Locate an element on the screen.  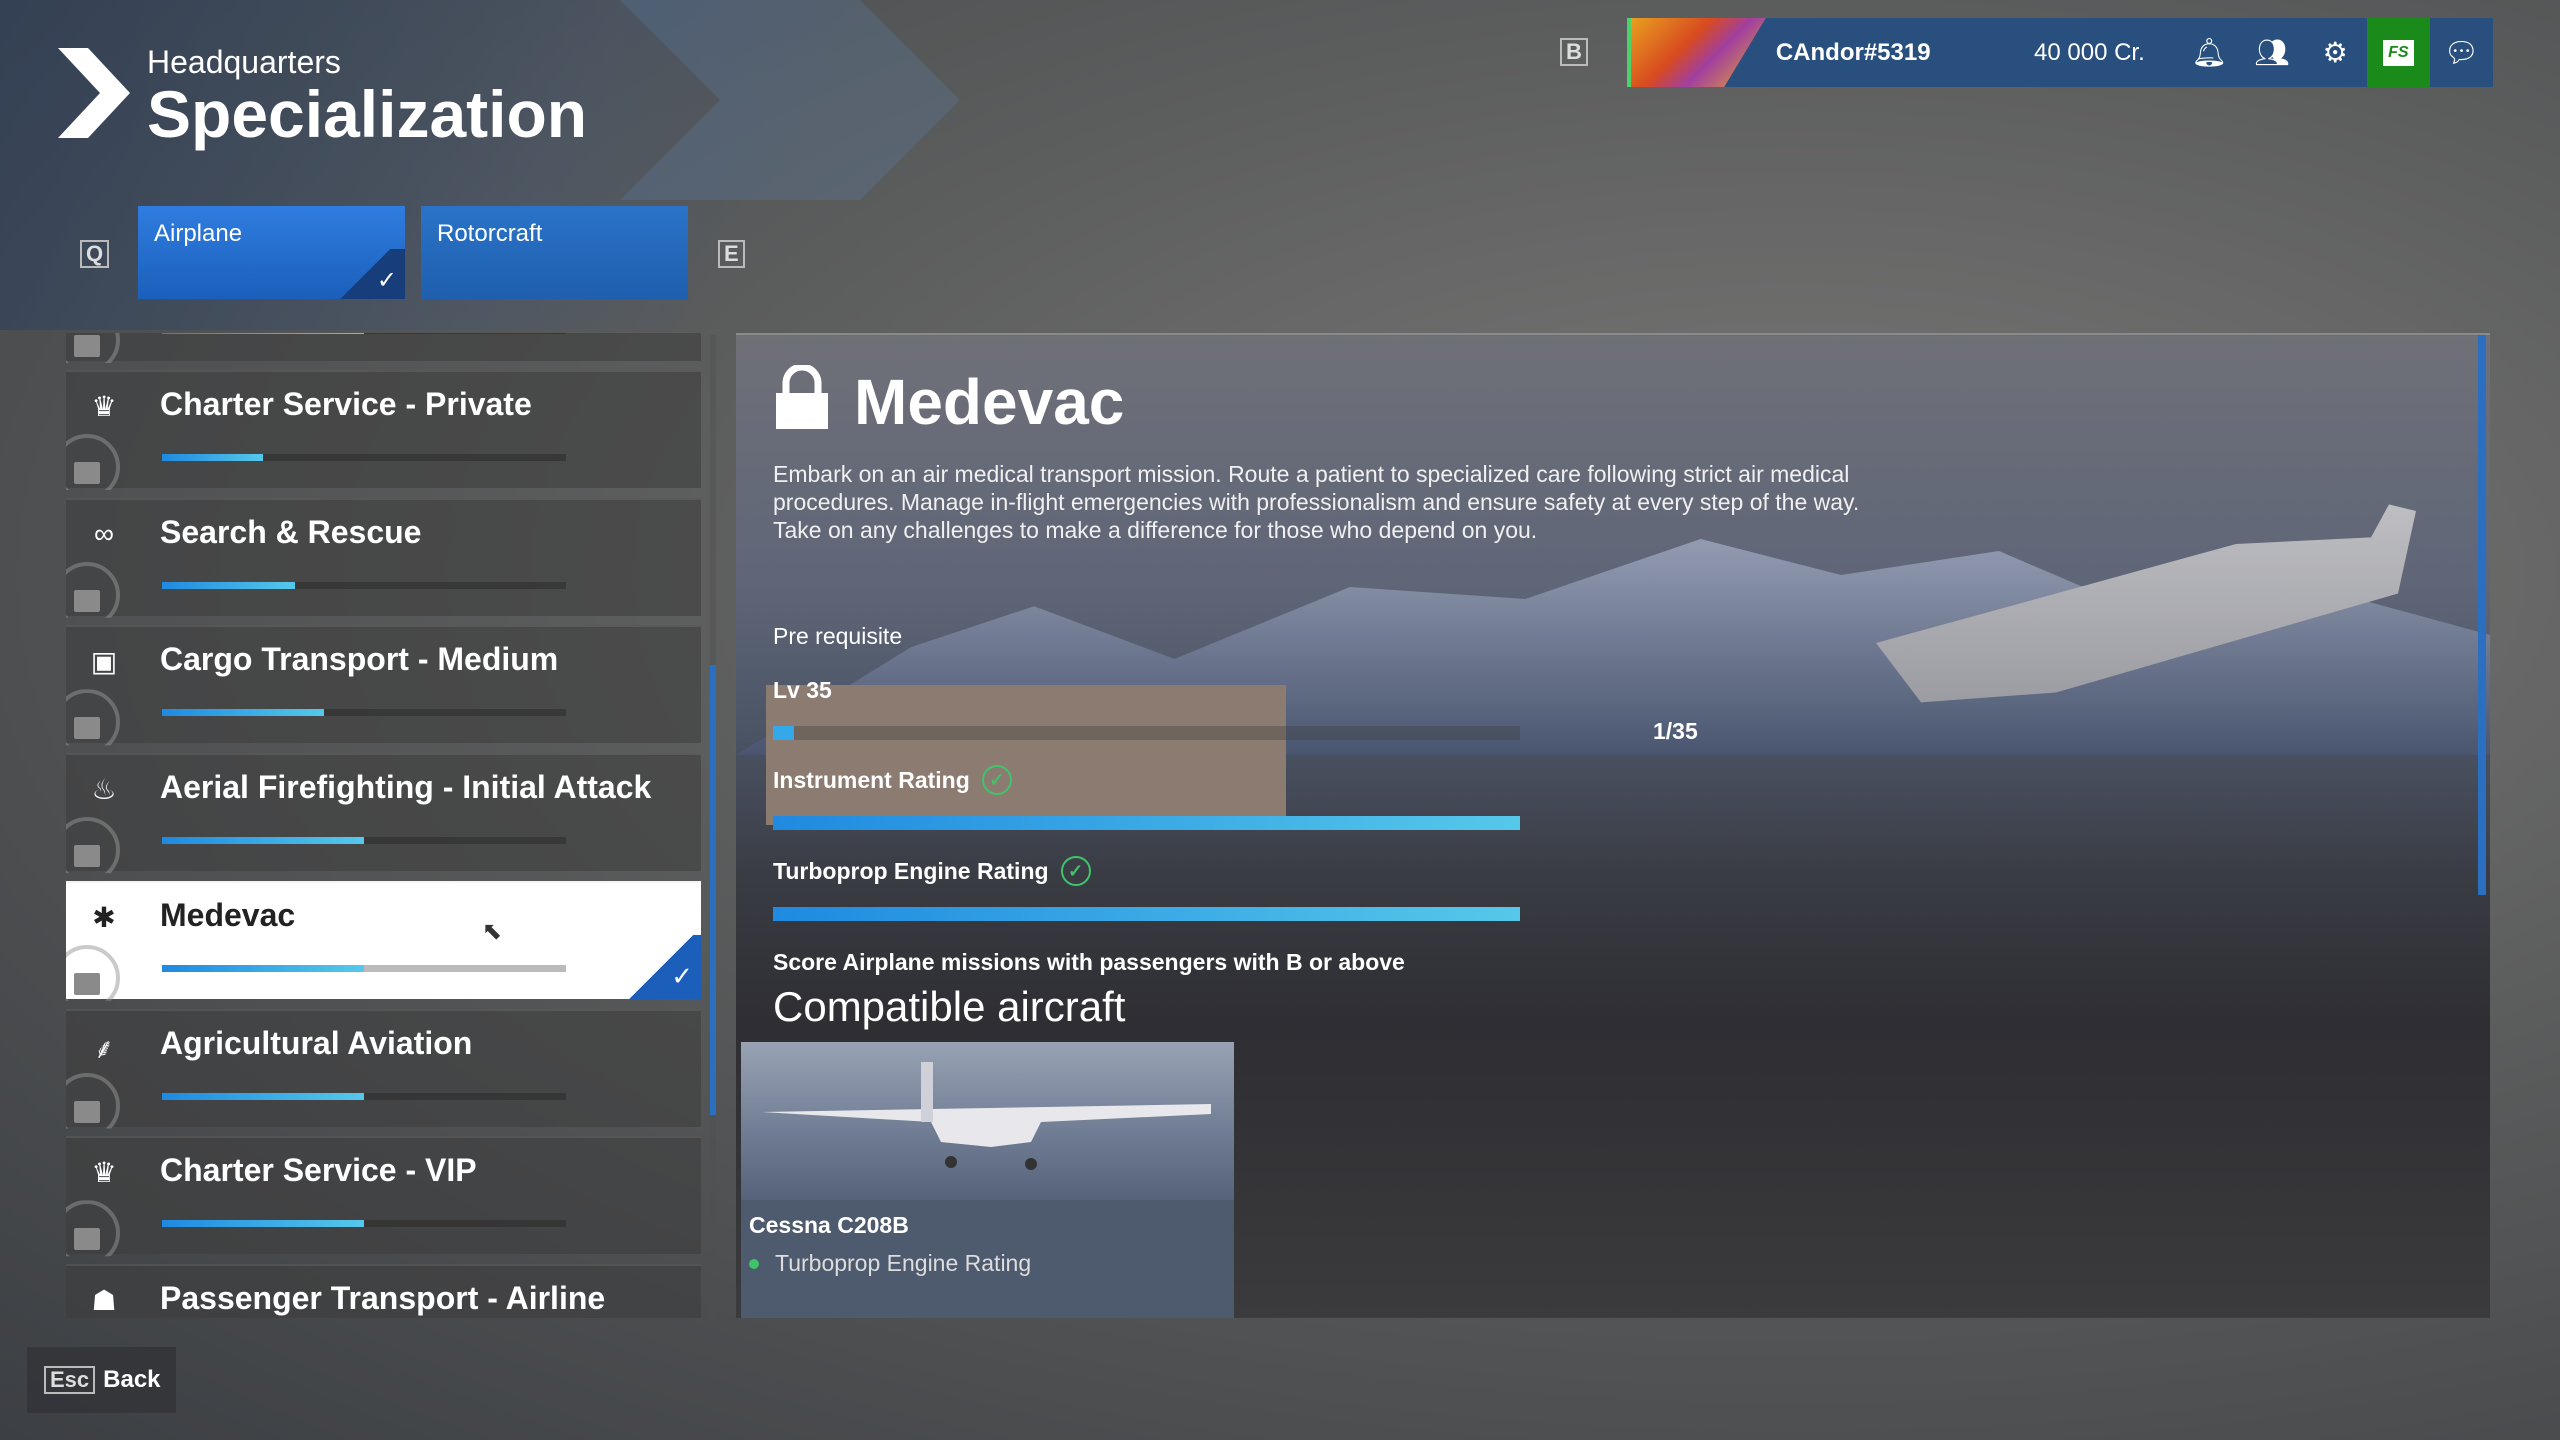
aircraft-image is located at coordinates (987, 1121).